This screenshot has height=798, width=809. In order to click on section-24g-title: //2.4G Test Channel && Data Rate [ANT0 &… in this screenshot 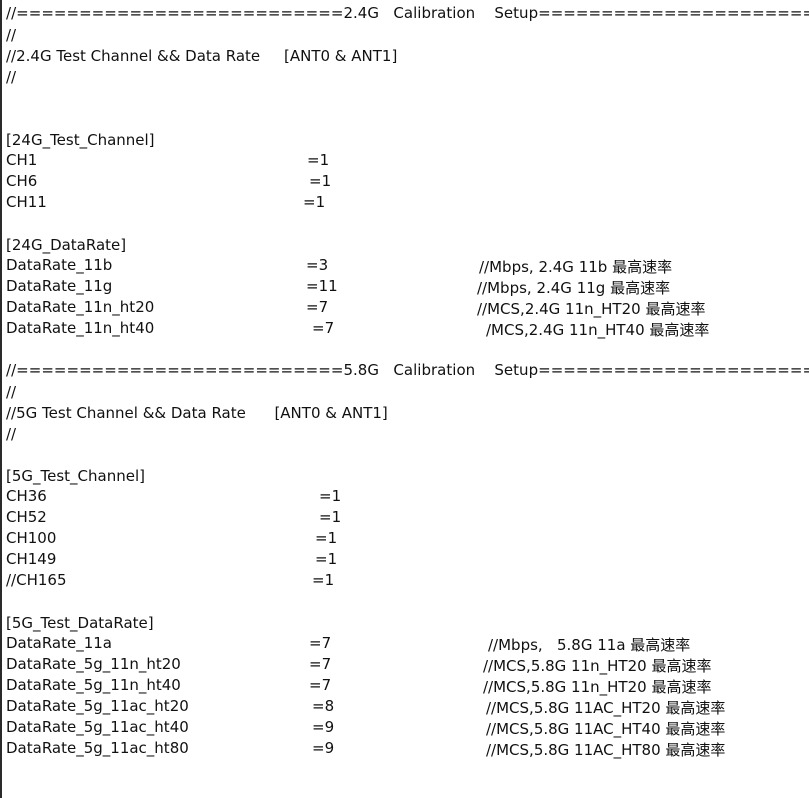, I will do `click(202, 56)`.